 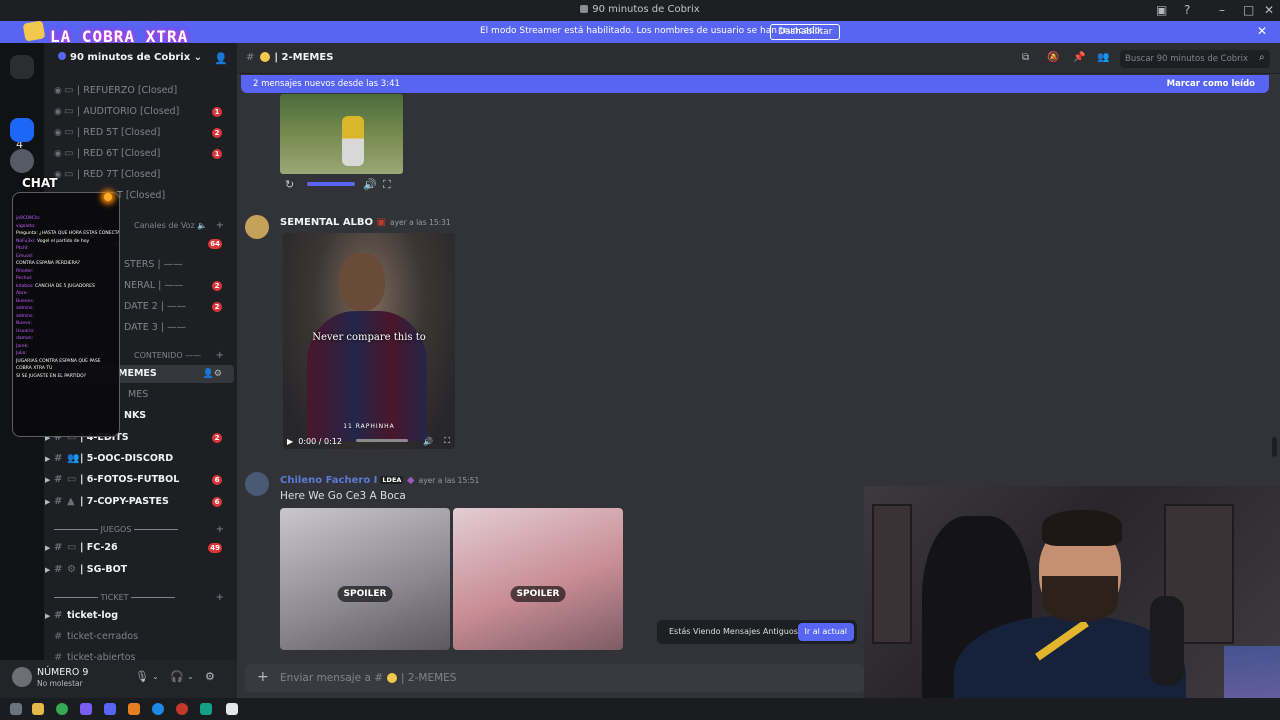 I want to click on member-list-icon: 👥, so click(x=1103, y=57).